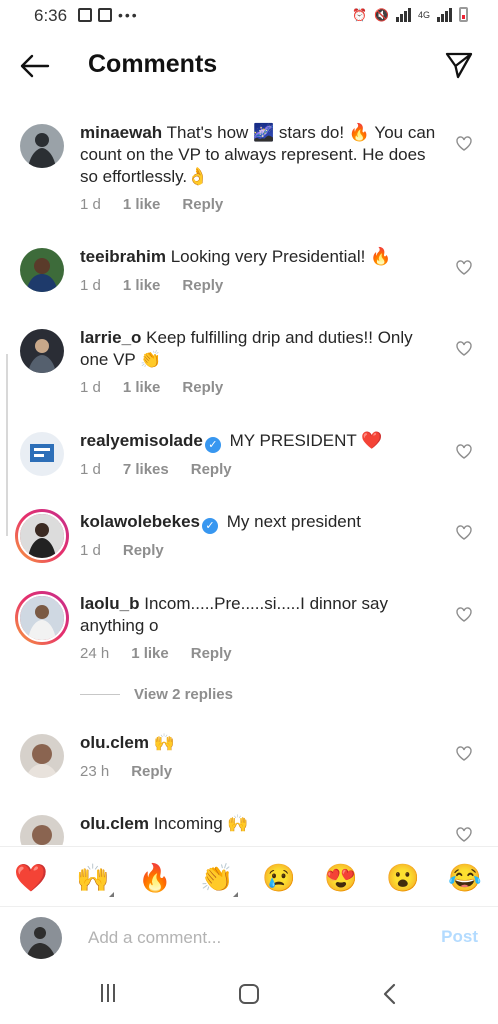  What do you see at coordinates (164, 742) in the screenshot?
I see `comment-body: 🙌` at bounding box center [164, 742].